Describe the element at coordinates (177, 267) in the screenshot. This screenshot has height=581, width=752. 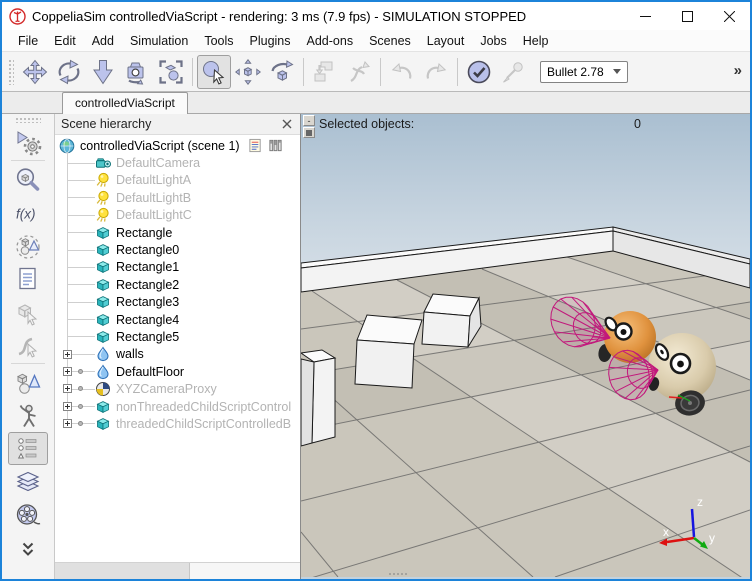
I see `hierarchy-item-Rectangle1: Rectangle1` at that location.